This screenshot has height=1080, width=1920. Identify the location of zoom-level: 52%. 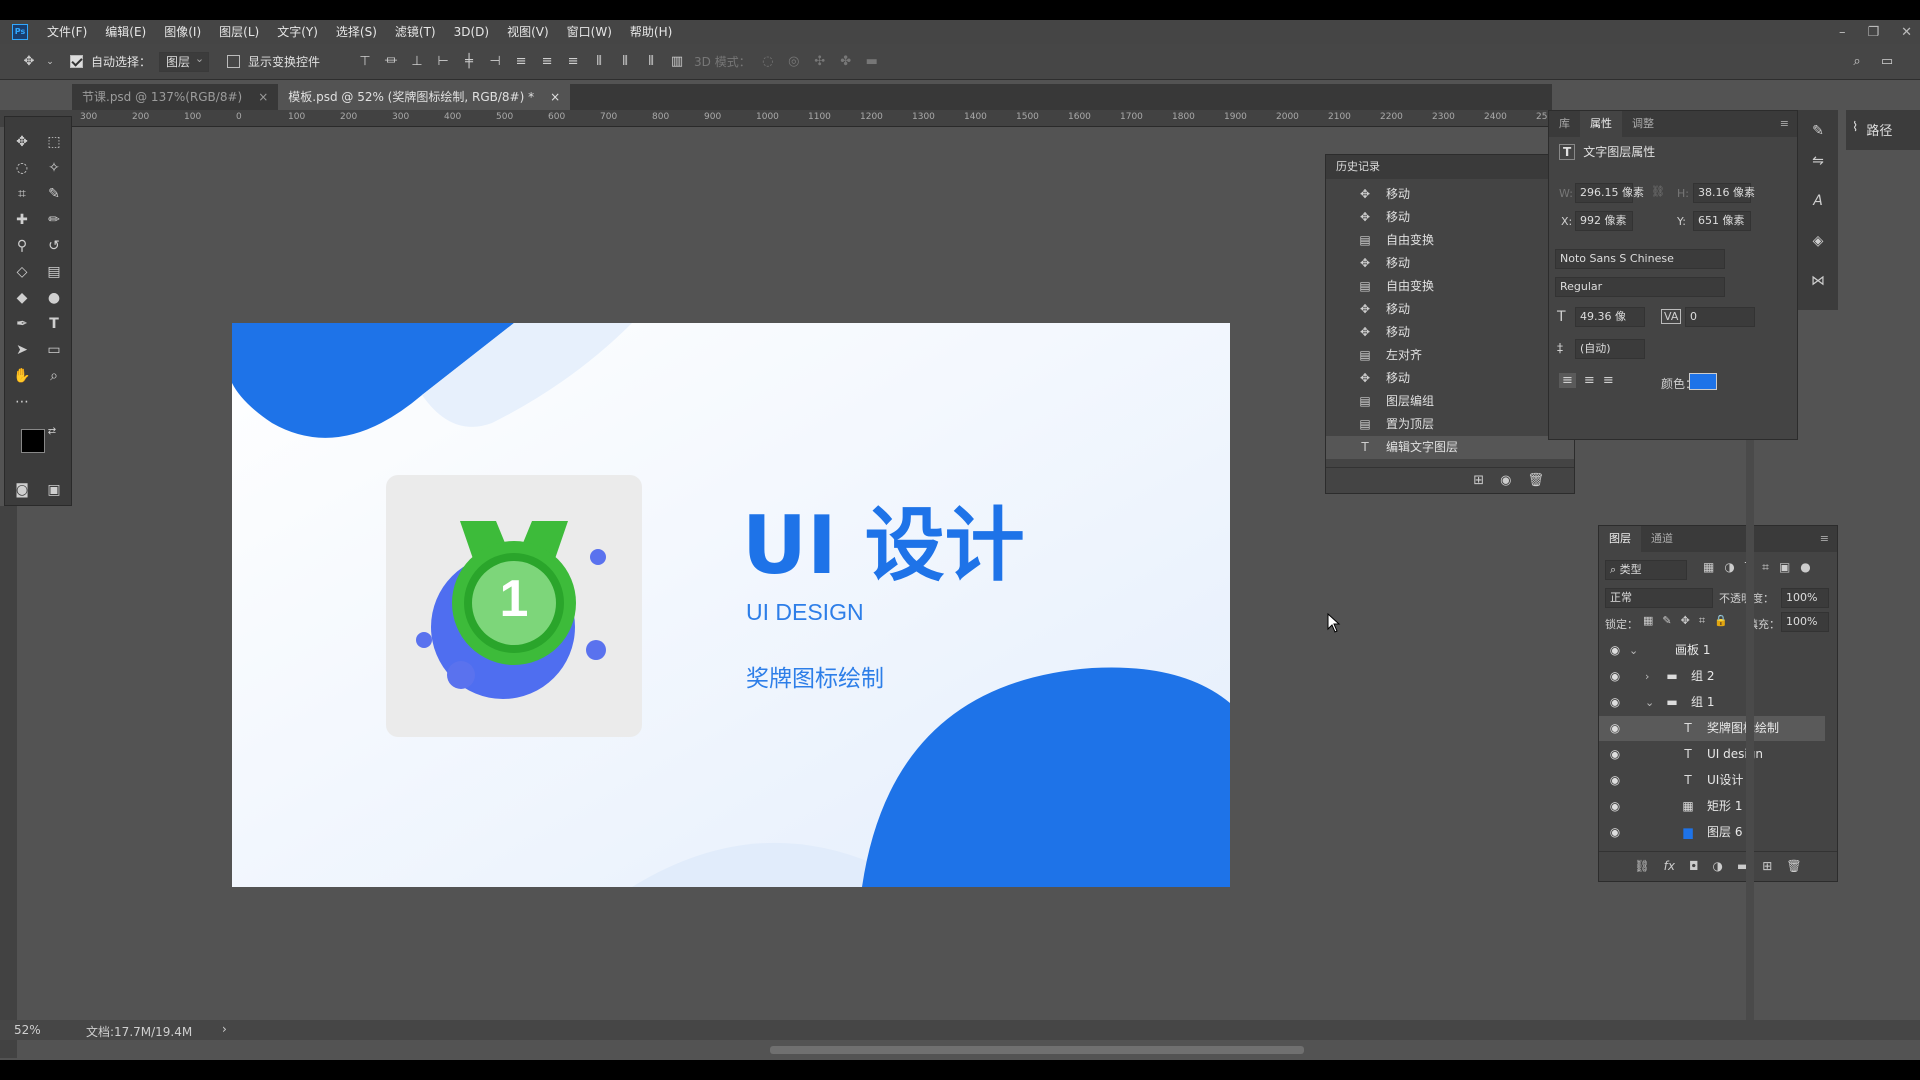
(27, 1030).